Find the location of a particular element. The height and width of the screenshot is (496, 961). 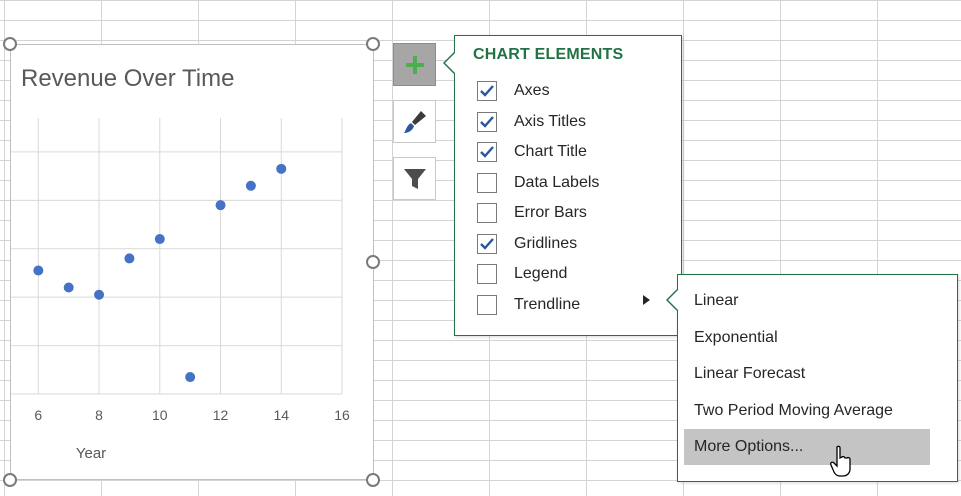

paintbrush-icon is located at coordinates (414, 121).